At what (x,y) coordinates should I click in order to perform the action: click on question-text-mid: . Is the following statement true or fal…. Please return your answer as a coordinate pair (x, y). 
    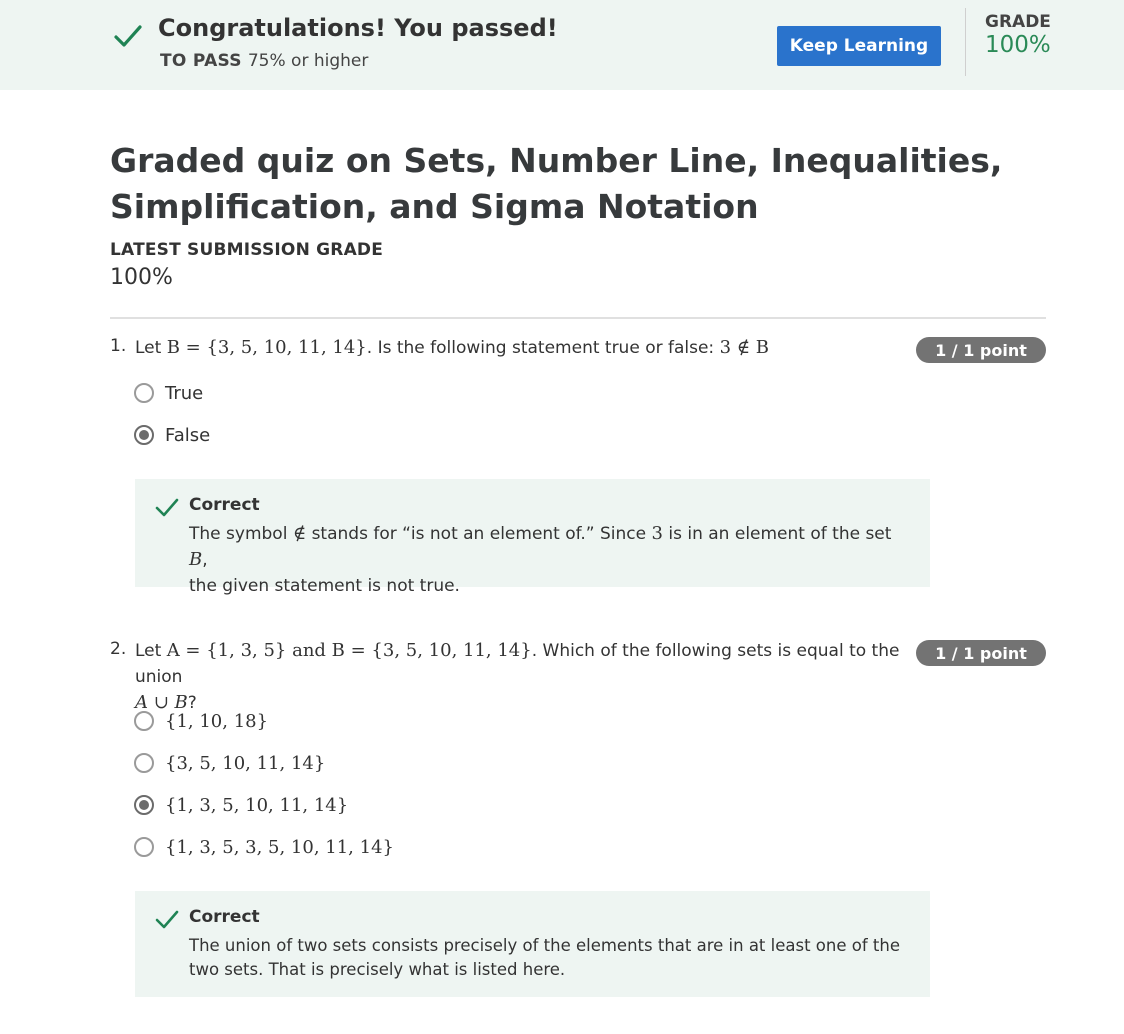
    Looking at the image, I should click on (540, 348).